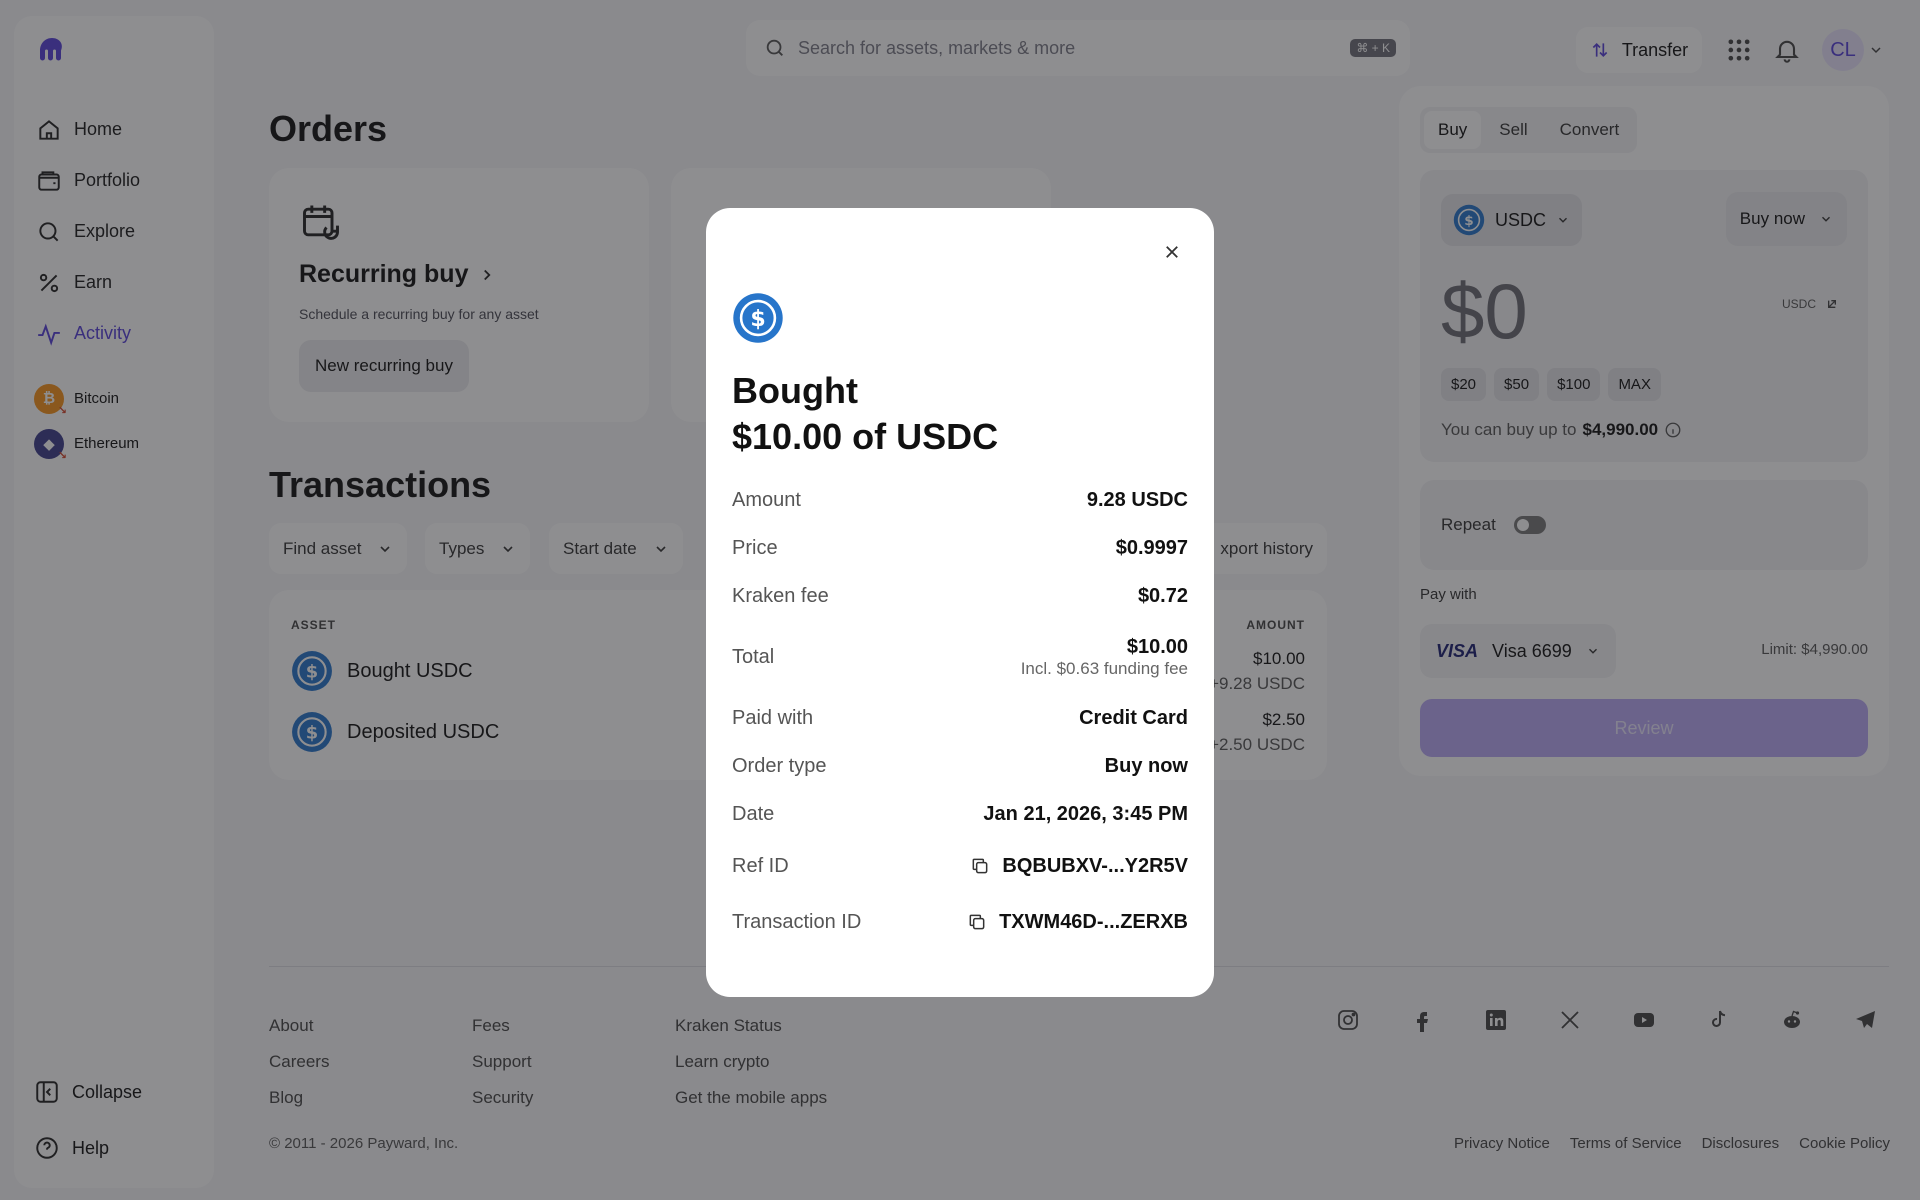 The height and width of the screenshot is (1200, 1920). Describe the element at coordinates (780, 595) in the screenshot. I see `detail-label: Kraken fee` at that location.